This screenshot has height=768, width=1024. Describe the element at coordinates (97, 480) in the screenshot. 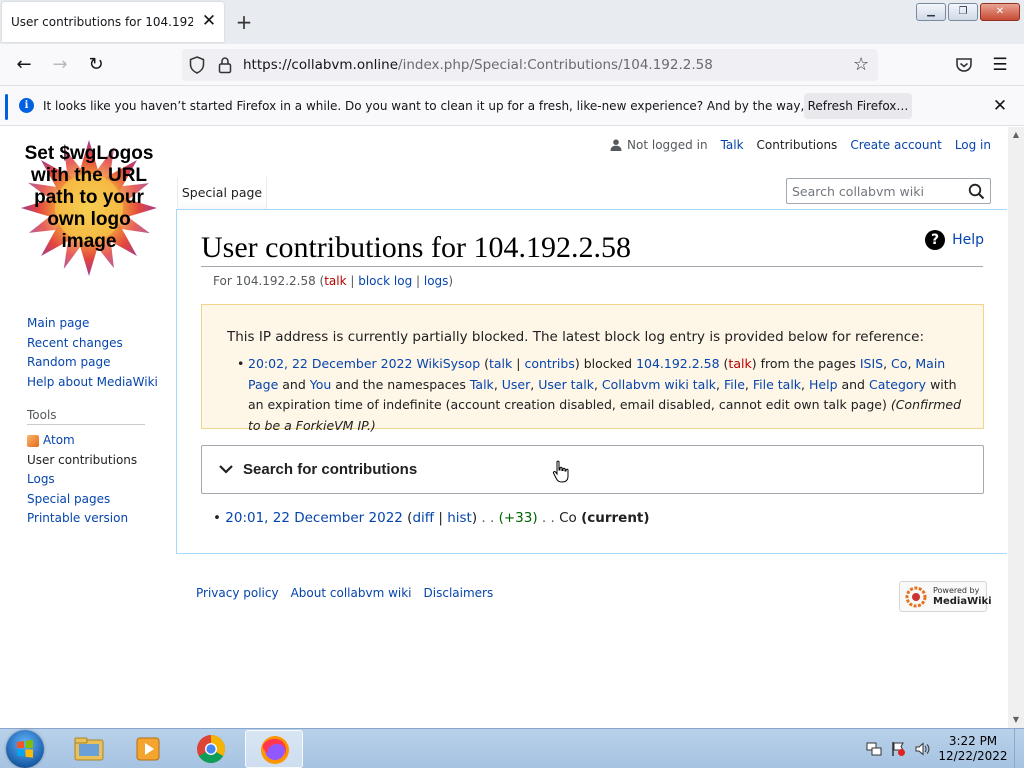

I see `sidebar-item-logs: Logs` at that location.